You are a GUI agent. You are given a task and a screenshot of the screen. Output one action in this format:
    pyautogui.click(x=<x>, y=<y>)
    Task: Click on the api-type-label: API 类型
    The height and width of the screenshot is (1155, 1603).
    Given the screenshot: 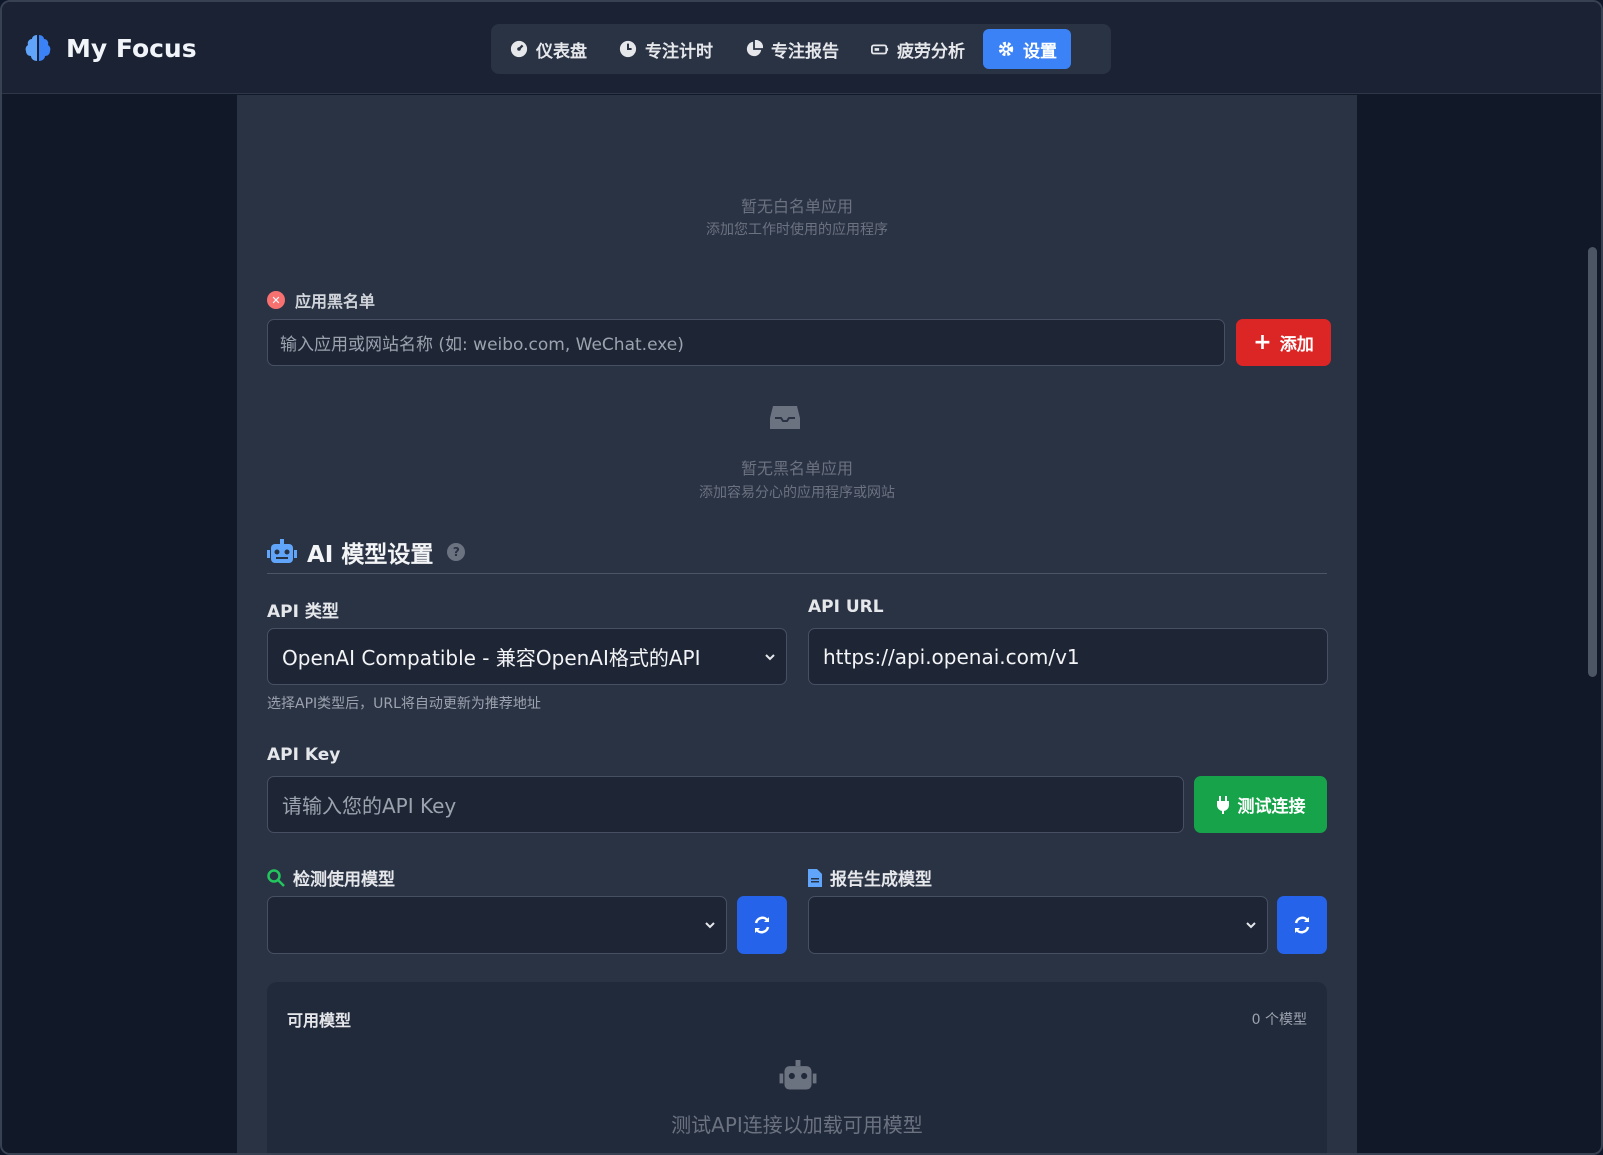 What is the action you would take?
    pyautogui.click(x=303, y=612)
    